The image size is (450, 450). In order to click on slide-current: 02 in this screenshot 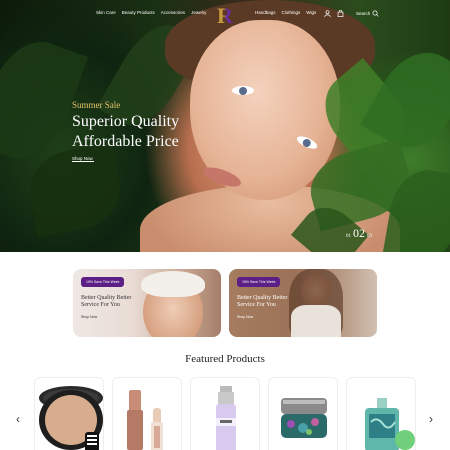, I will do `click(359, 233)`.